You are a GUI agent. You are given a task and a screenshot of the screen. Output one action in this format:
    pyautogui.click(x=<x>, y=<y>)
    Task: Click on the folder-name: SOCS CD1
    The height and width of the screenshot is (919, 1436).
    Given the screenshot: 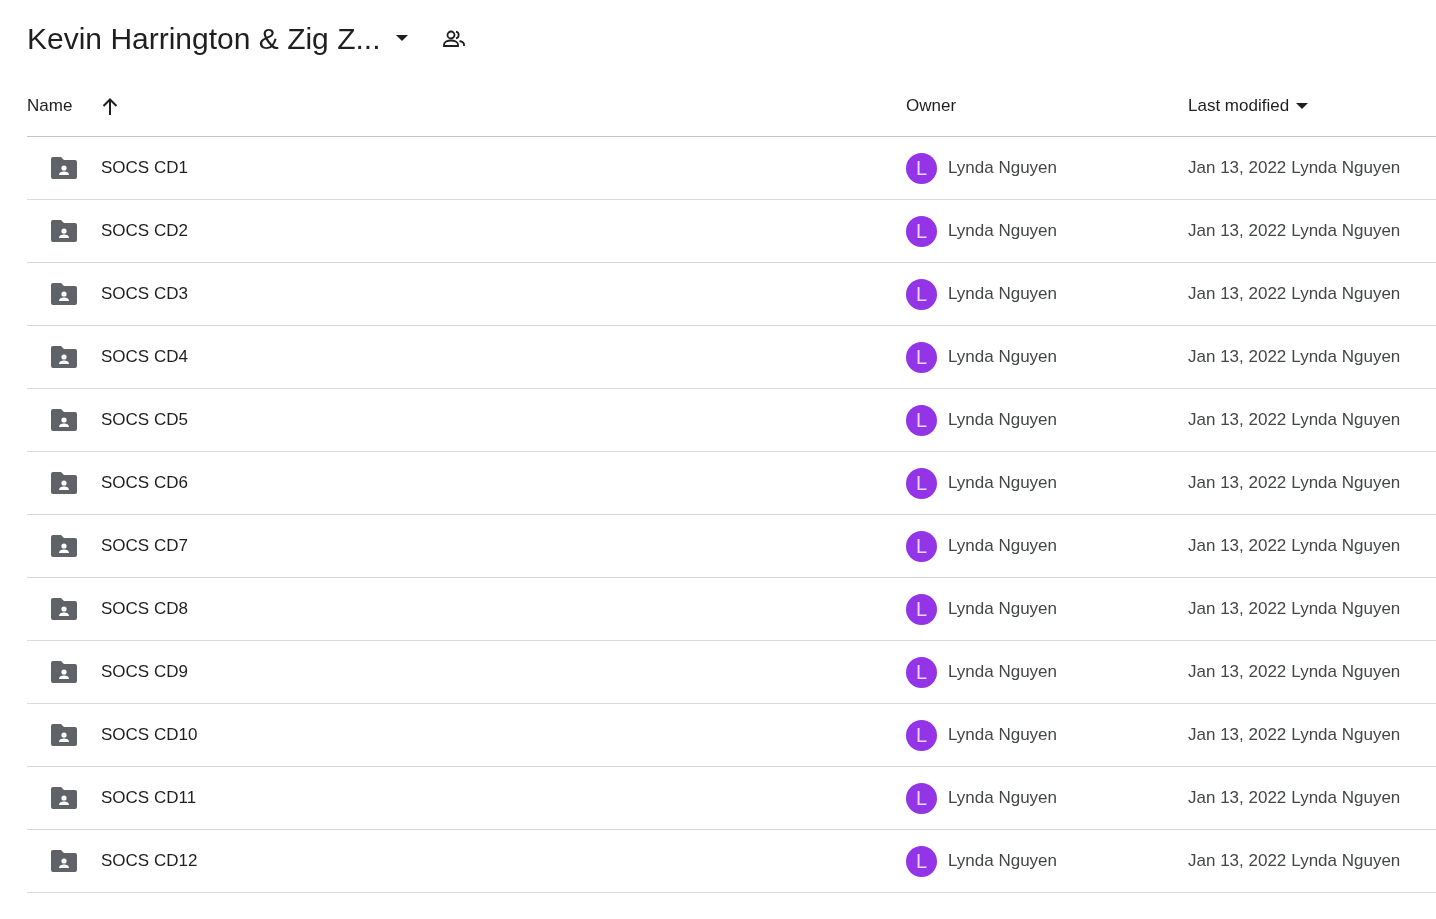 What is the action you would take?
    pyautogui.click(x=144, y=168)
    